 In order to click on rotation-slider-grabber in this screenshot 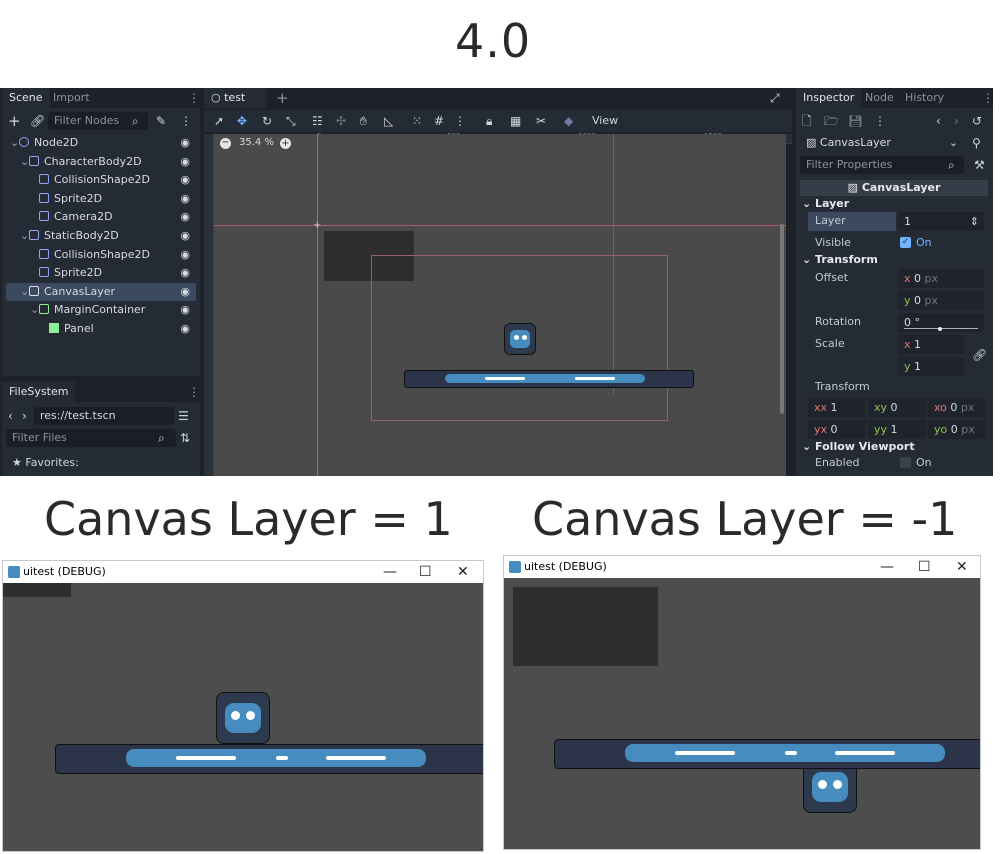, I will do `click(940, 329)`.